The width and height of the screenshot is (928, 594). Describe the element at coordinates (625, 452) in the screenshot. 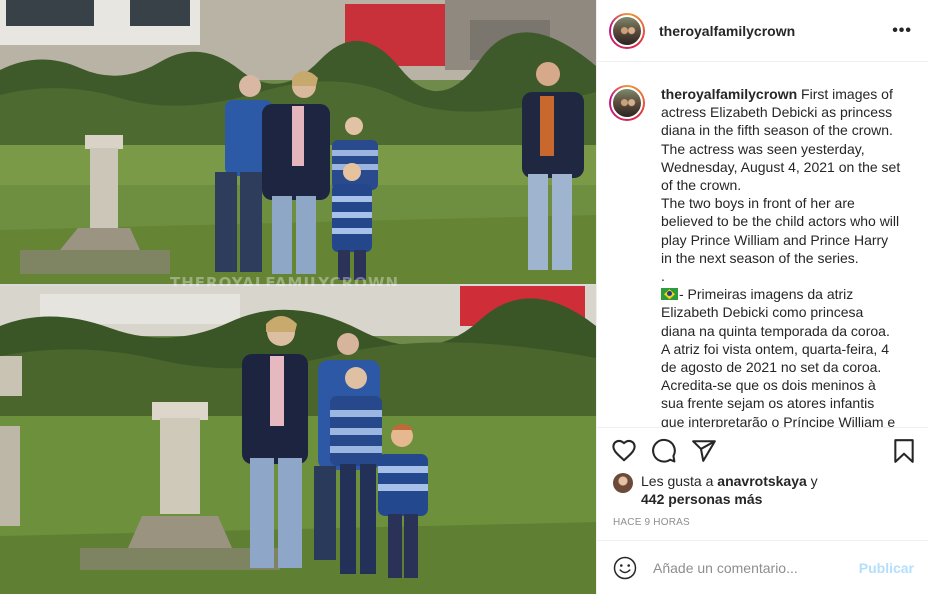

I see `heart-icon` at that location.